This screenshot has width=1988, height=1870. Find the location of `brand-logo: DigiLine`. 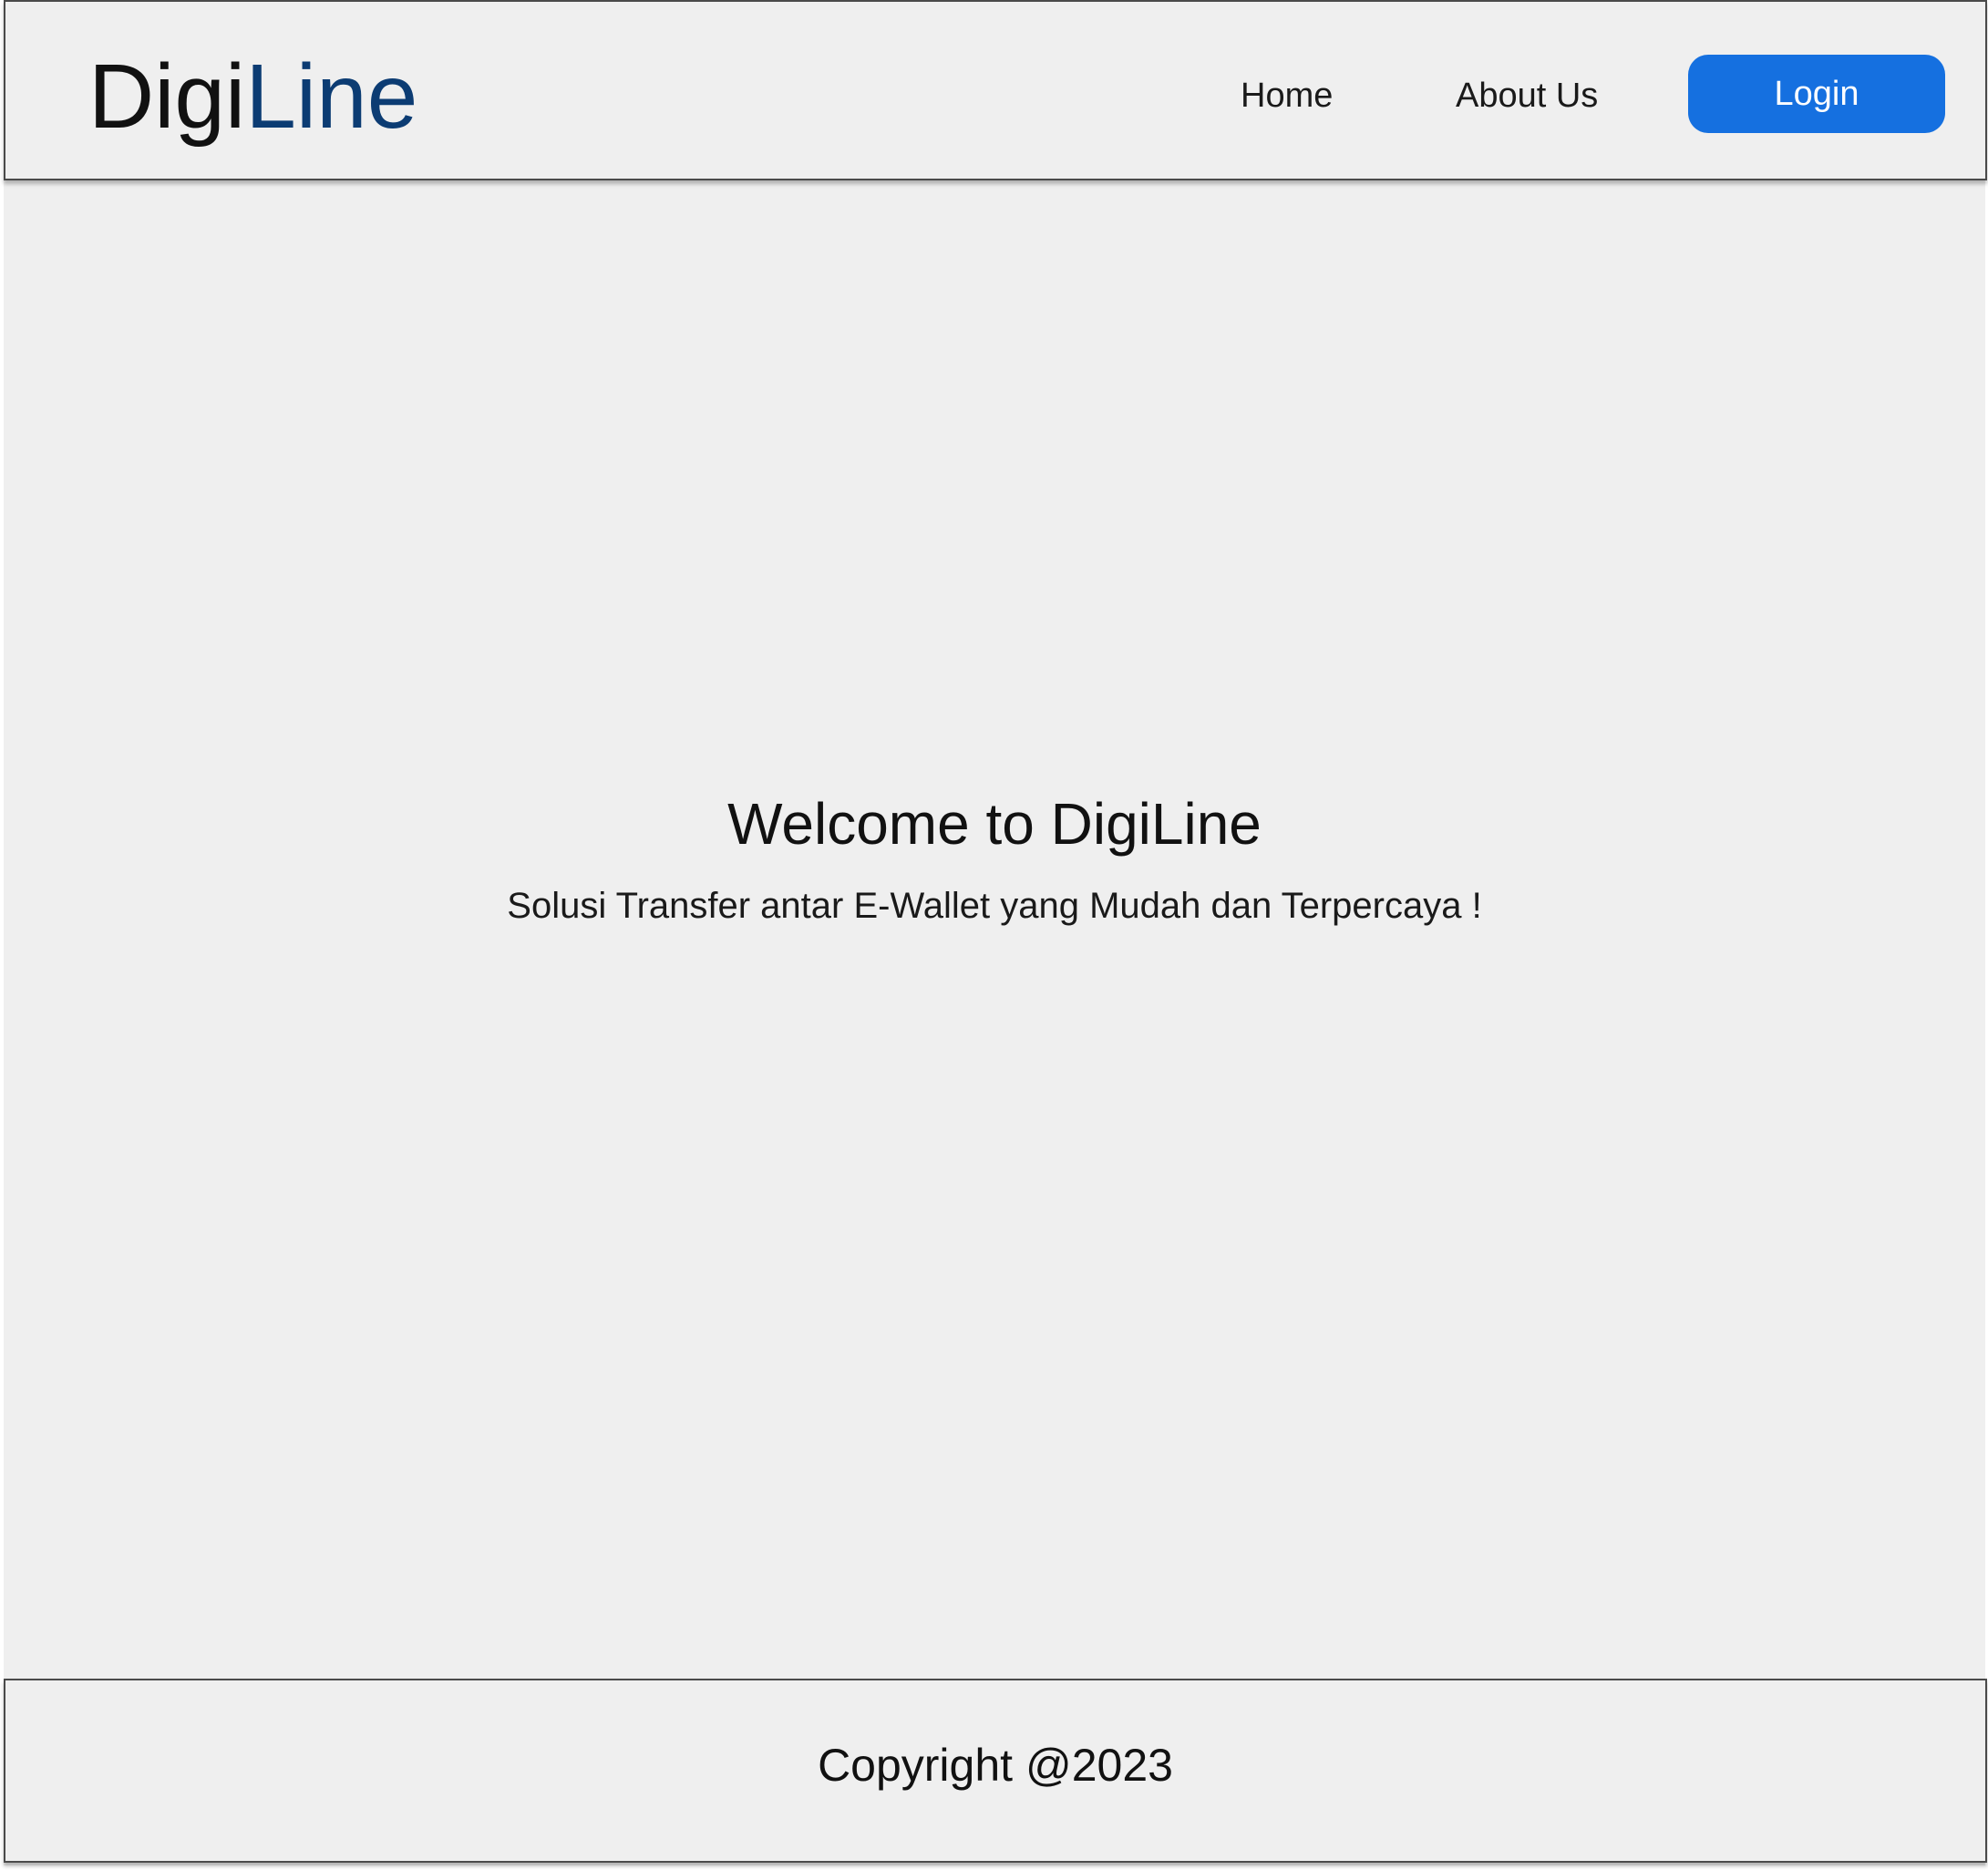

brand-logo: DigiLine is located at coordinates (253, 97).